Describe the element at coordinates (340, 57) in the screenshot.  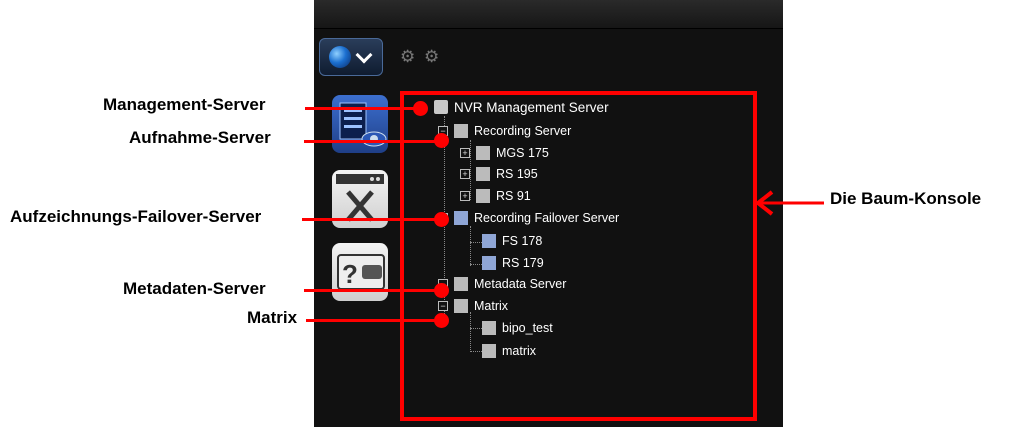
I see `globe-icon` at that location.